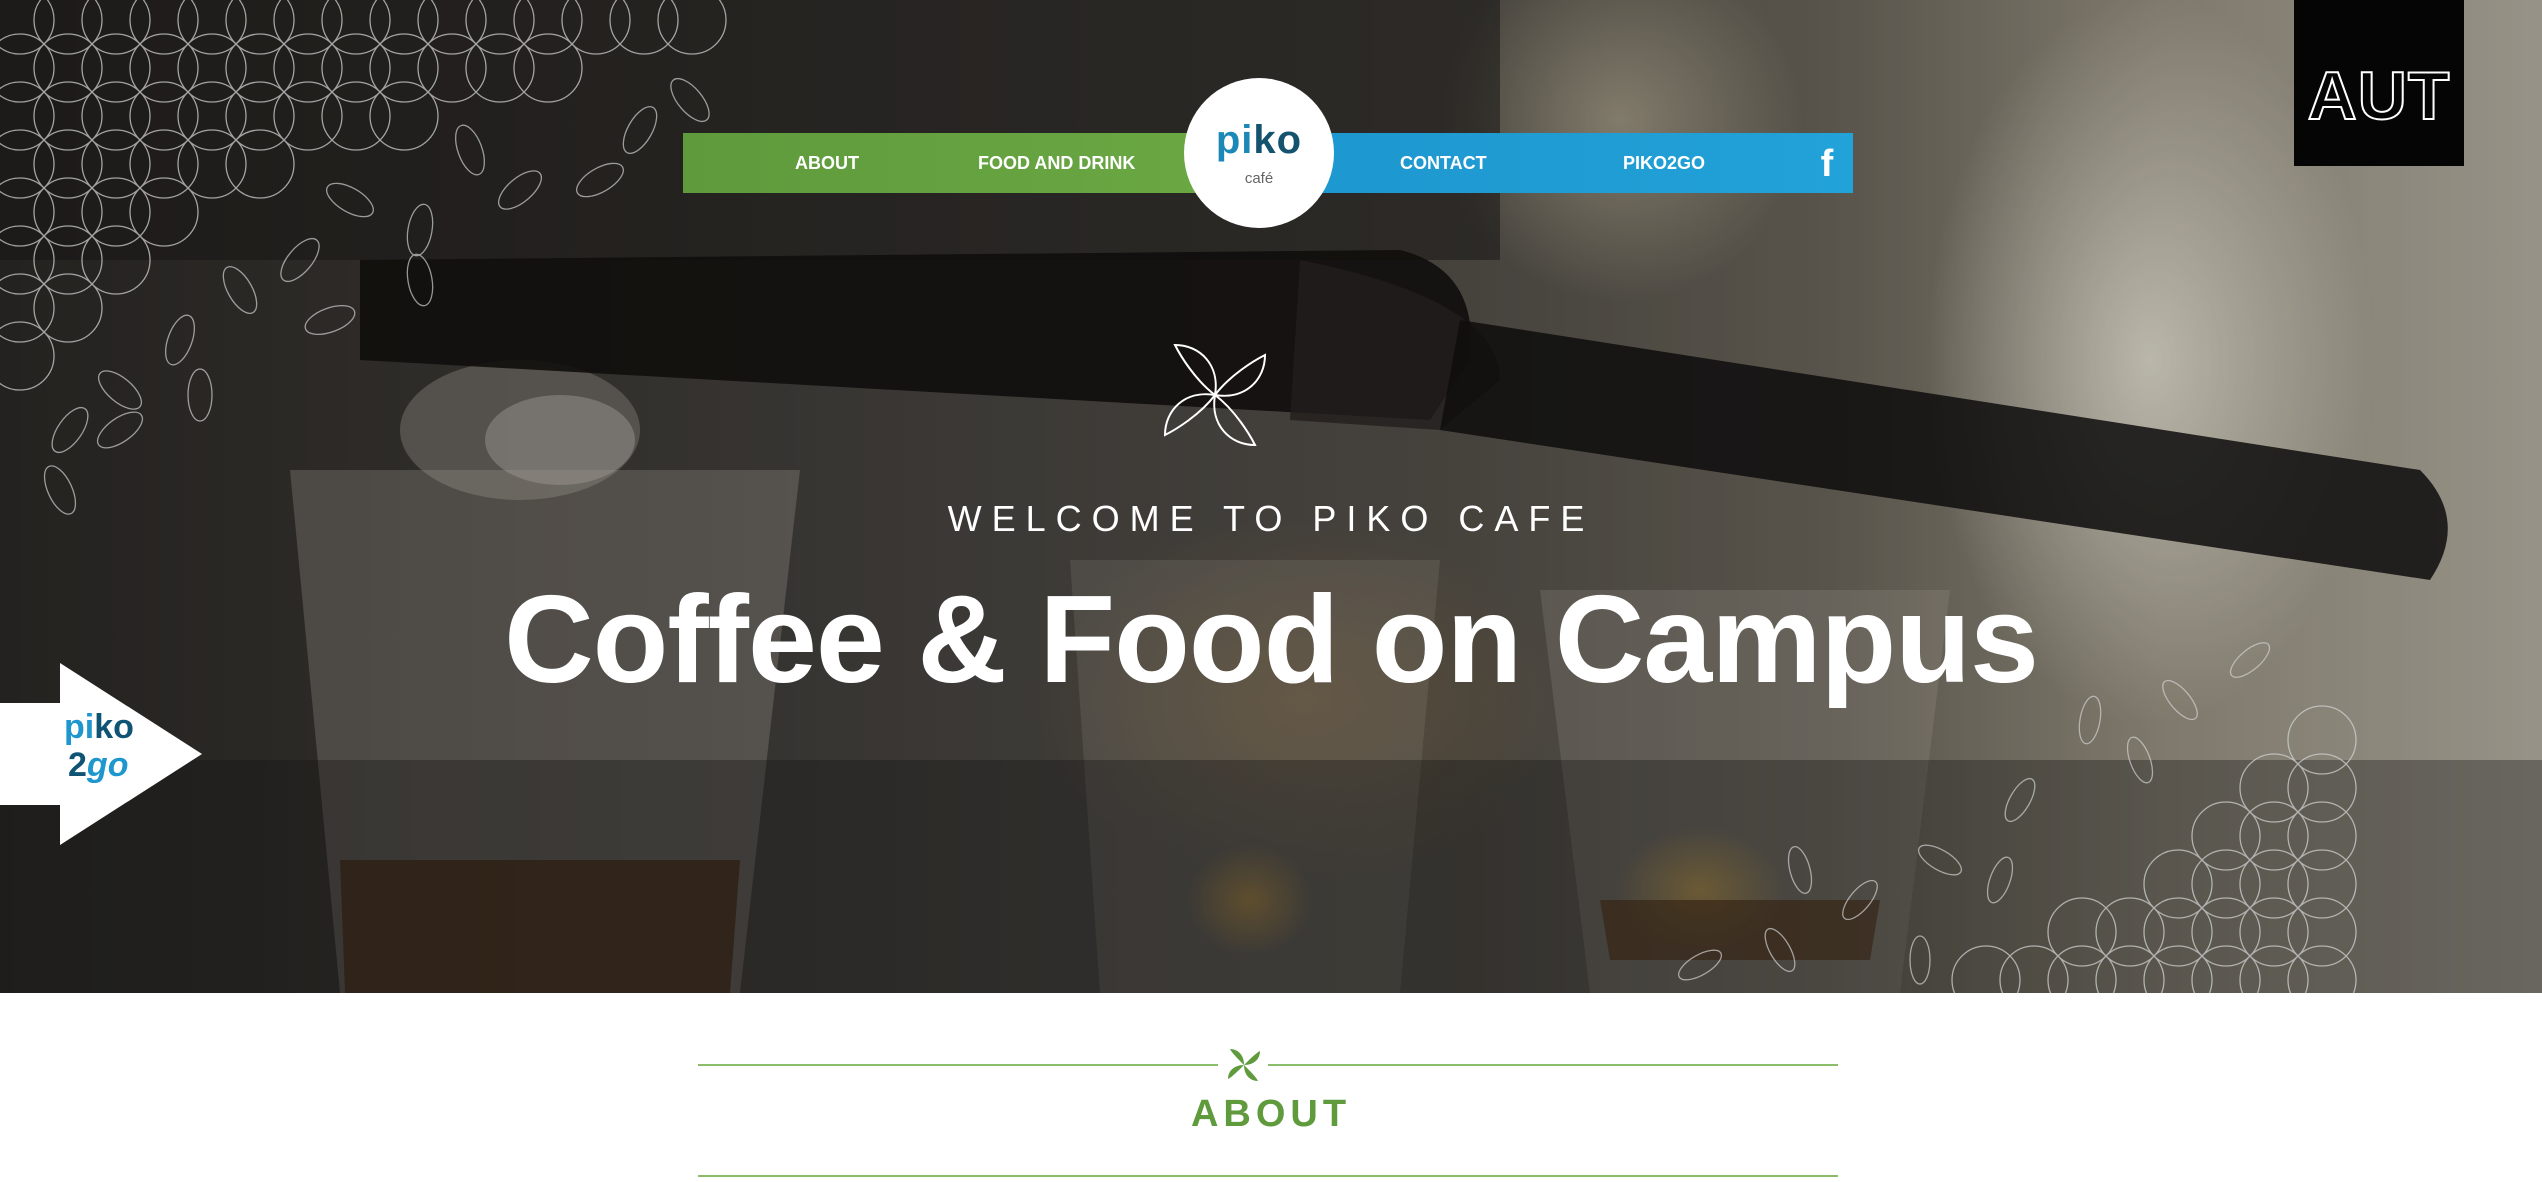  Describe the element at coordinates (1443, 163) in the screenshot. I see `nav-item-contact: CONTACT` at that location.